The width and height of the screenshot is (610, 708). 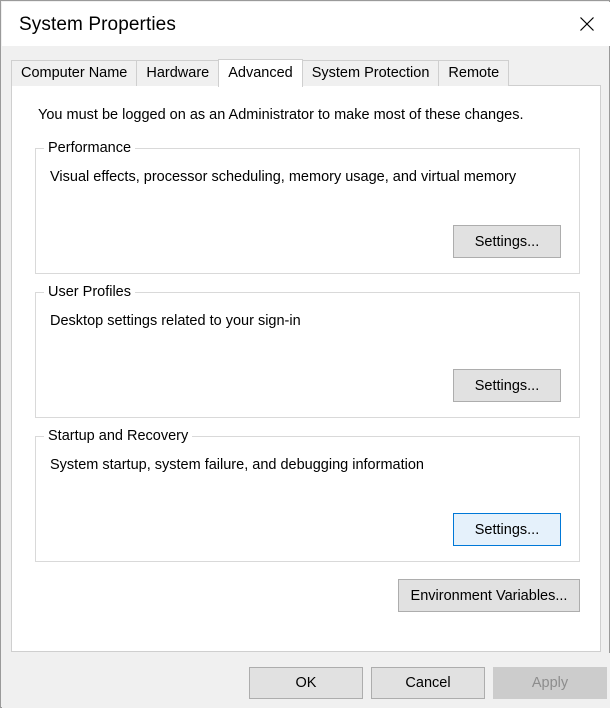 What do you see at coordinates (306, 24) in the screenshot?
I see `title-bar: System Properties` at bounding box center [306, 24].